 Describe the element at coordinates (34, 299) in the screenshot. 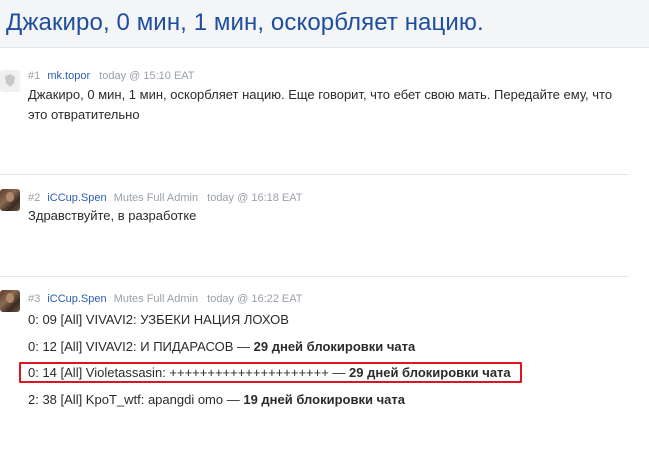

I see `post-number: #3` at that location.